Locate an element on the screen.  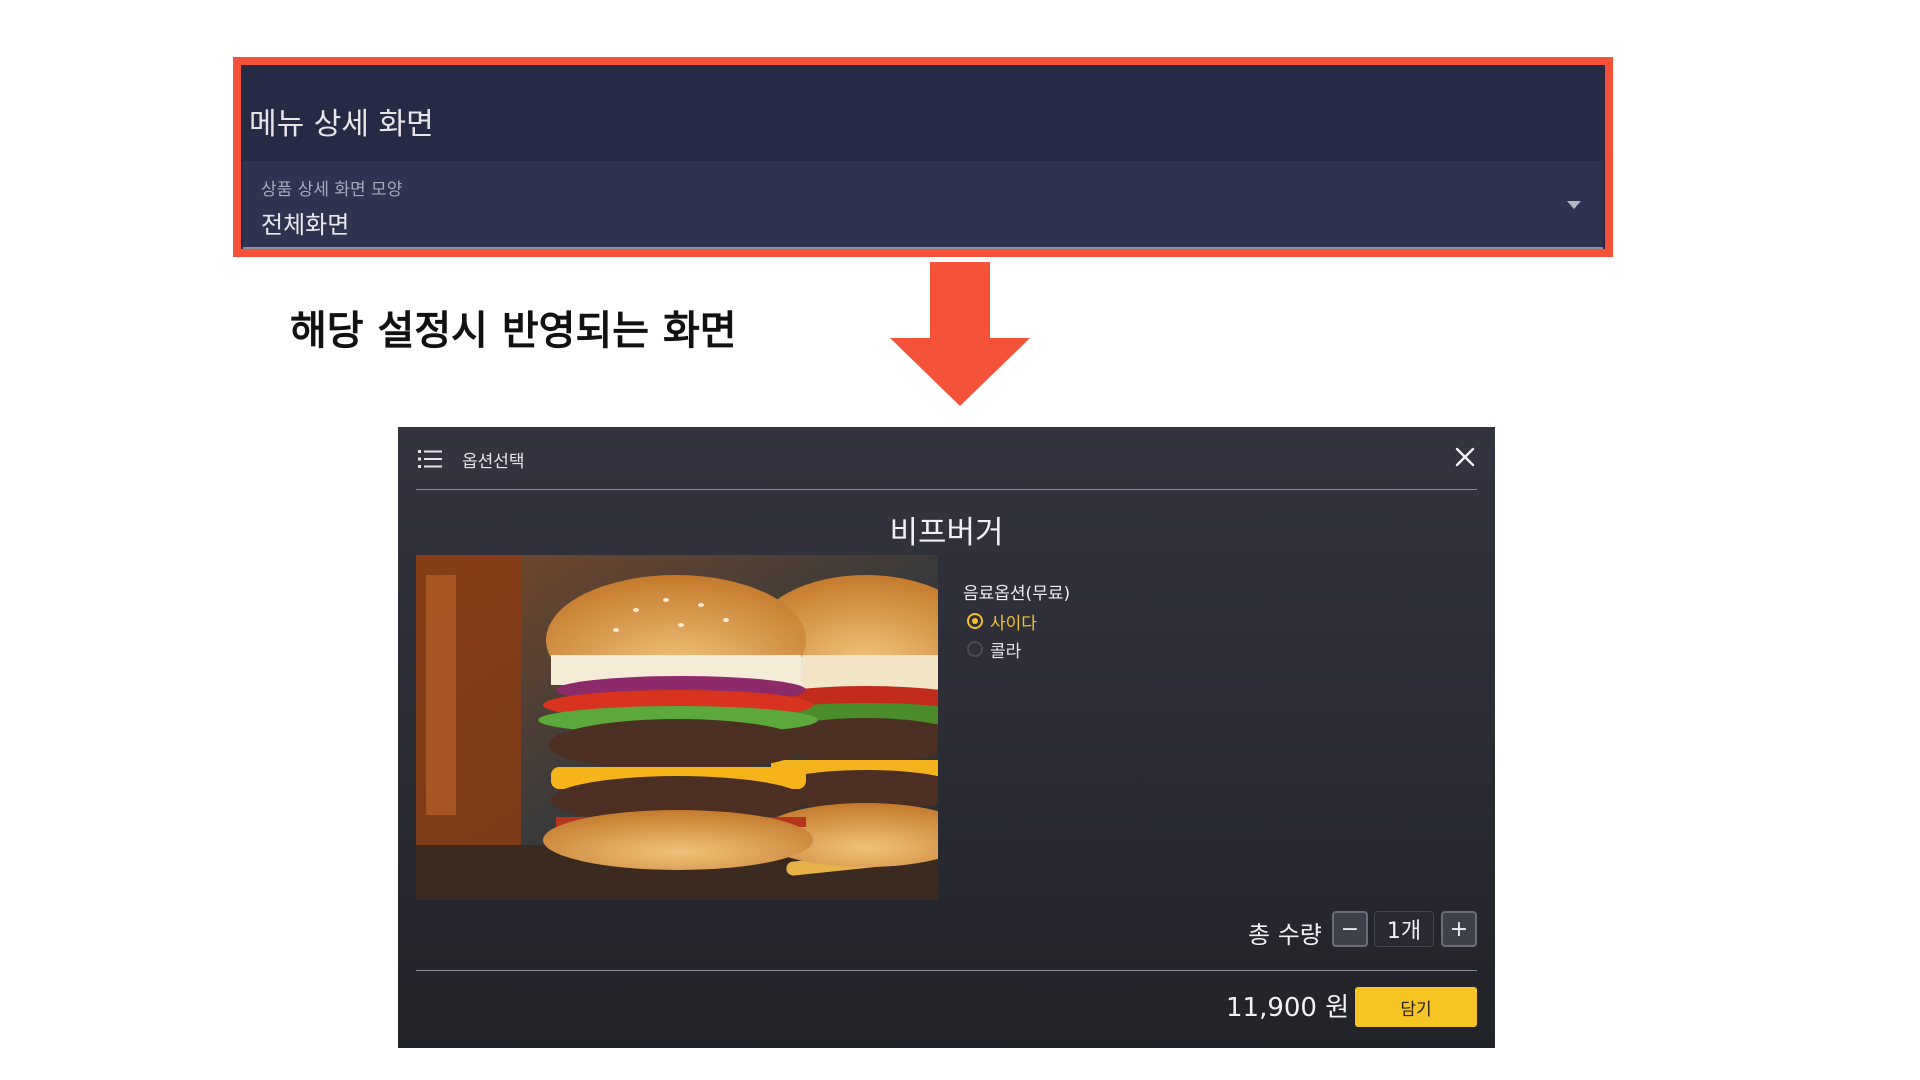
option-cola: 콜라 is located at coordinates (1016, 650).